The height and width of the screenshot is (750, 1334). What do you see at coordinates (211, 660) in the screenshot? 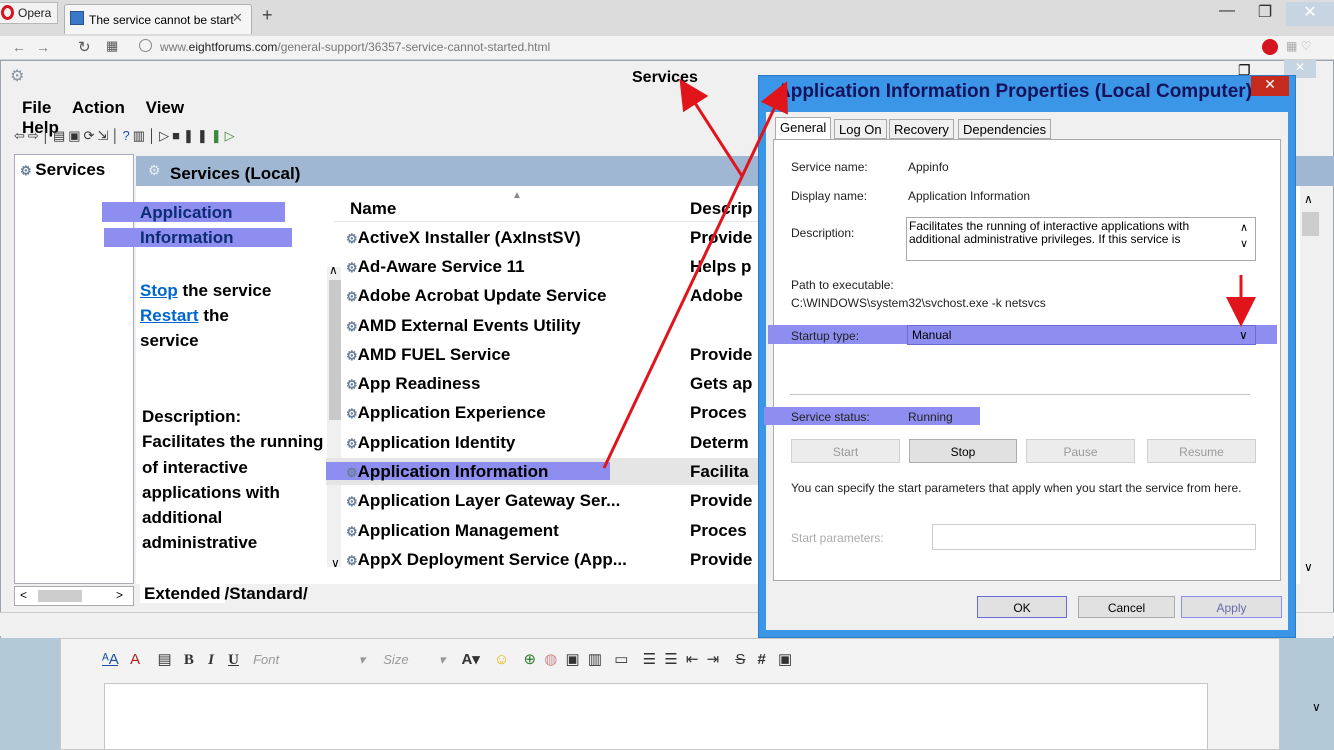
I see `italic-icon: I` at bounding box center [211, 660].